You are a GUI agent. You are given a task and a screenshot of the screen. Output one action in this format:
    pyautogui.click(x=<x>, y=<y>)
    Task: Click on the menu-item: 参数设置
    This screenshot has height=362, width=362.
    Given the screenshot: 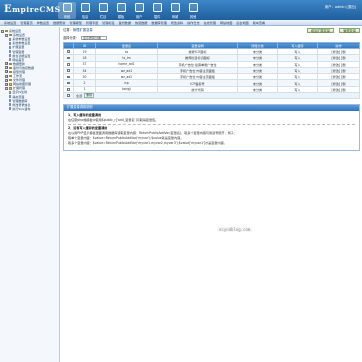 What is the action you would take?
    pyautogui.click(x=43, y=22)
    